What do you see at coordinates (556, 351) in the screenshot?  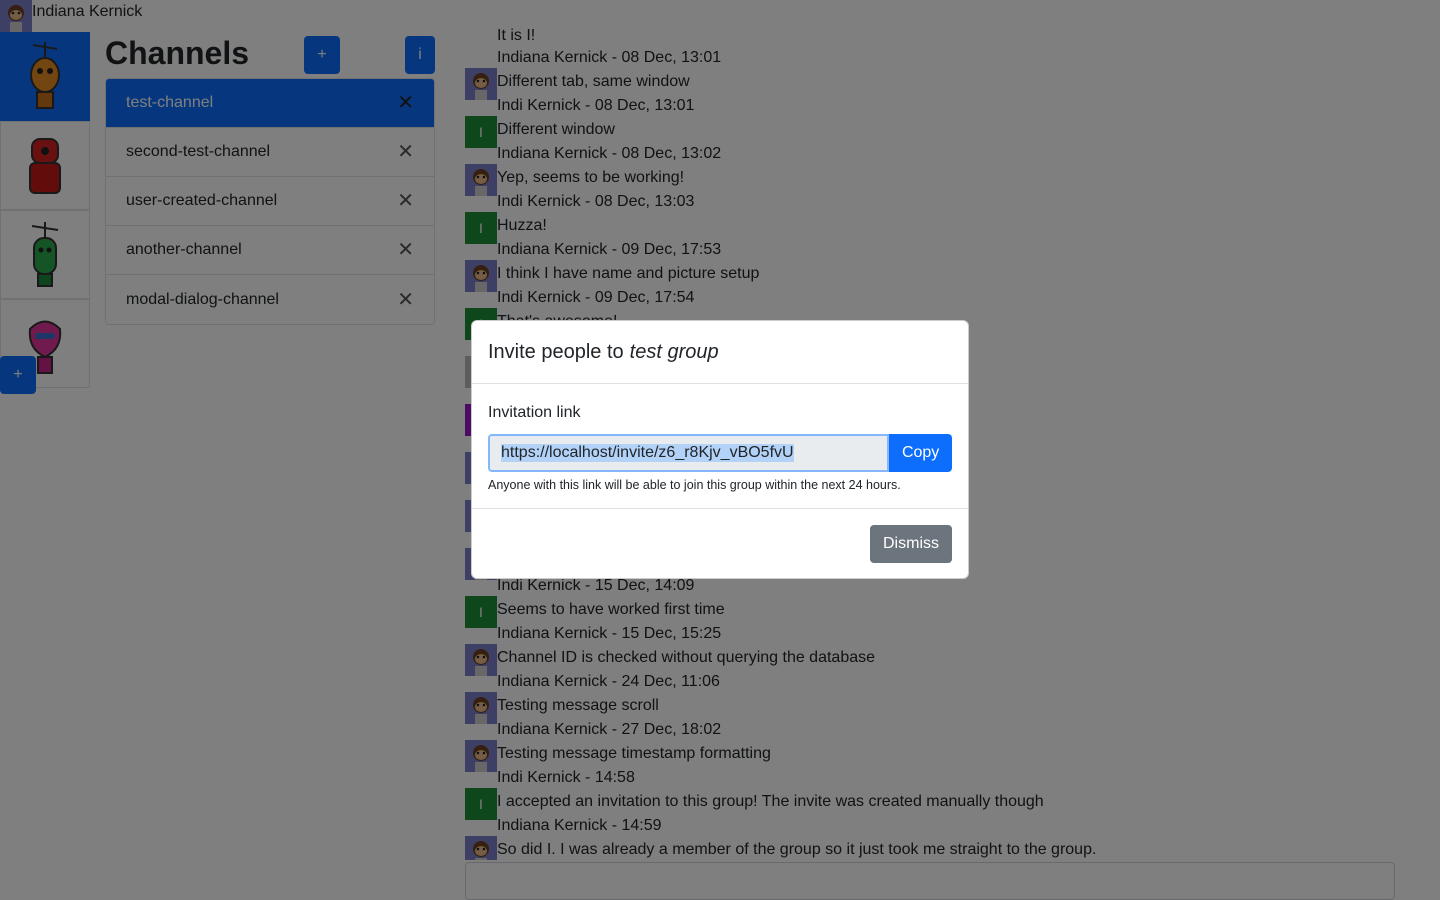 I see `modal-title: Invite people to` at bounding box center [556, 351].